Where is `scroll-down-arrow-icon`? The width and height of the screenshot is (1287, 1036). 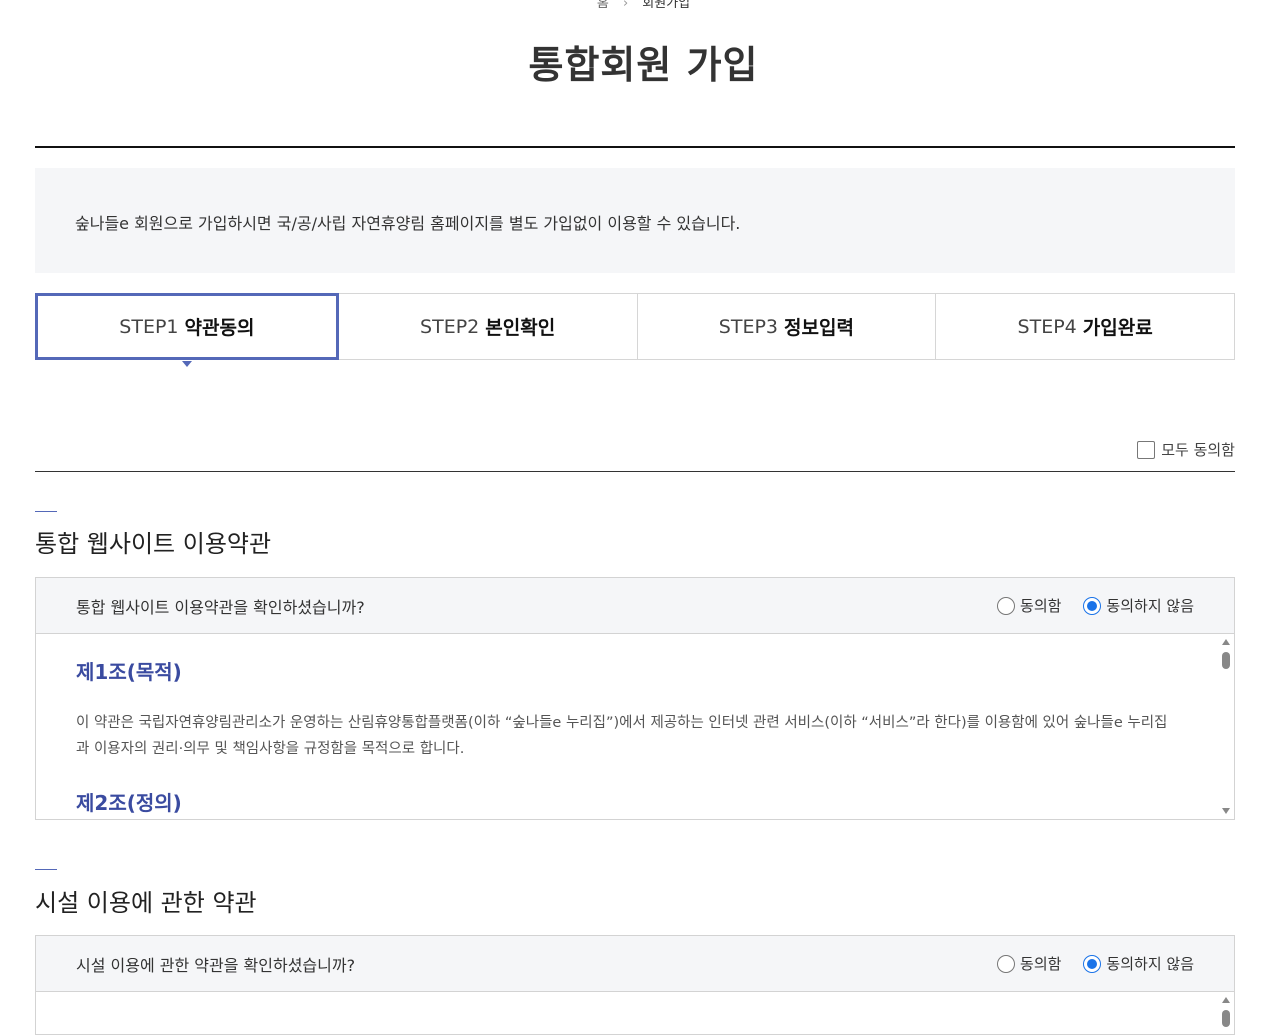
scroll-down-arrow-icon is located at coordinates (1226, 811).